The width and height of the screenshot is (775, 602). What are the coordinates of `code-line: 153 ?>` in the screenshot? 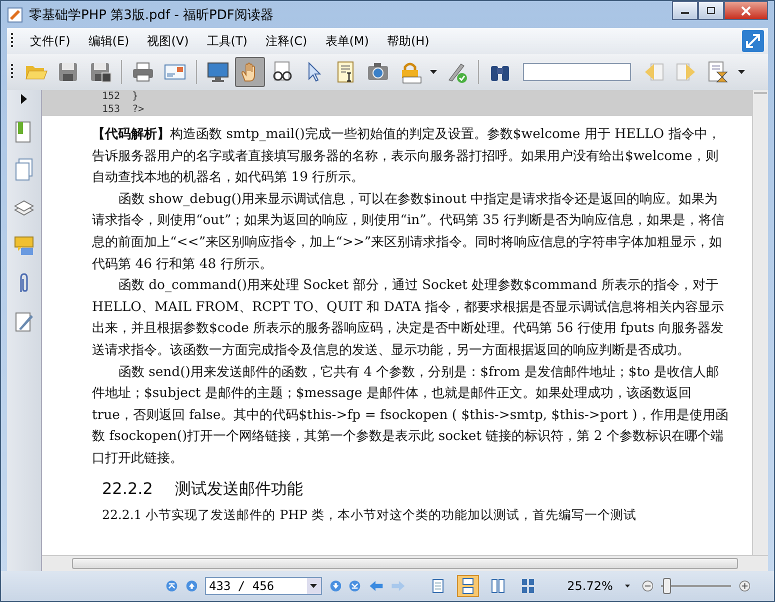 It's located at (124, 109).